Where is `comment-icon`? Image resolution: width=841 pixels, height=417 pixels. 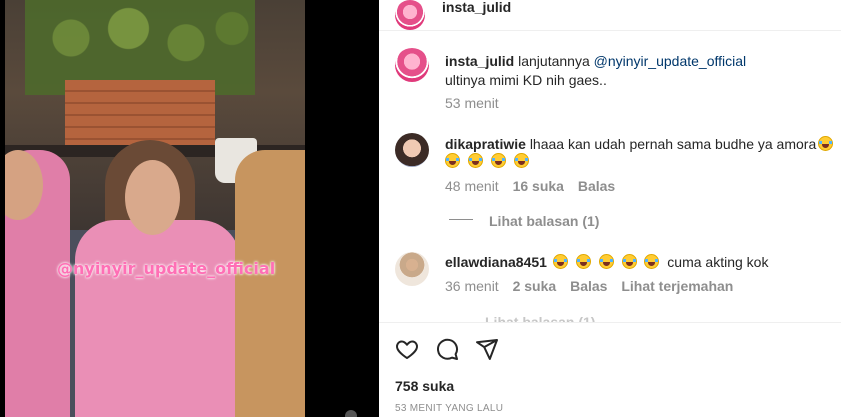
comment-icon is located at coordinates (447, 349).